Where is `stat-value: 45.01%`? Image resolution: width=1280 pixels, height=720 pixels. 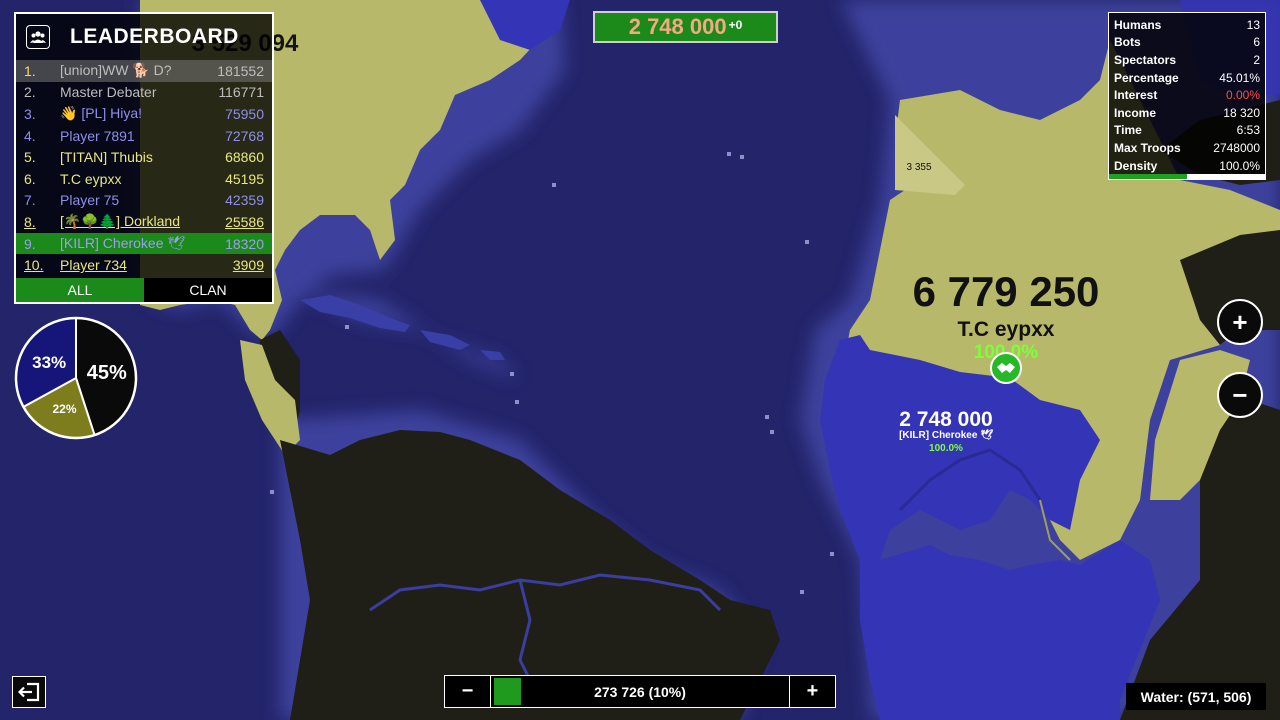 stat-value: 45.01% is located at coordinates (1239, 77).